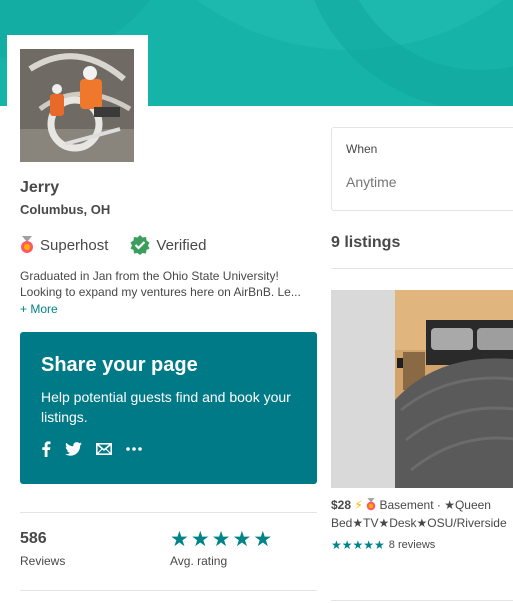  Describe the element at coordinates (435, 505) in the screenshot. I see `listing-title: Basement · ★Queen` at that location.